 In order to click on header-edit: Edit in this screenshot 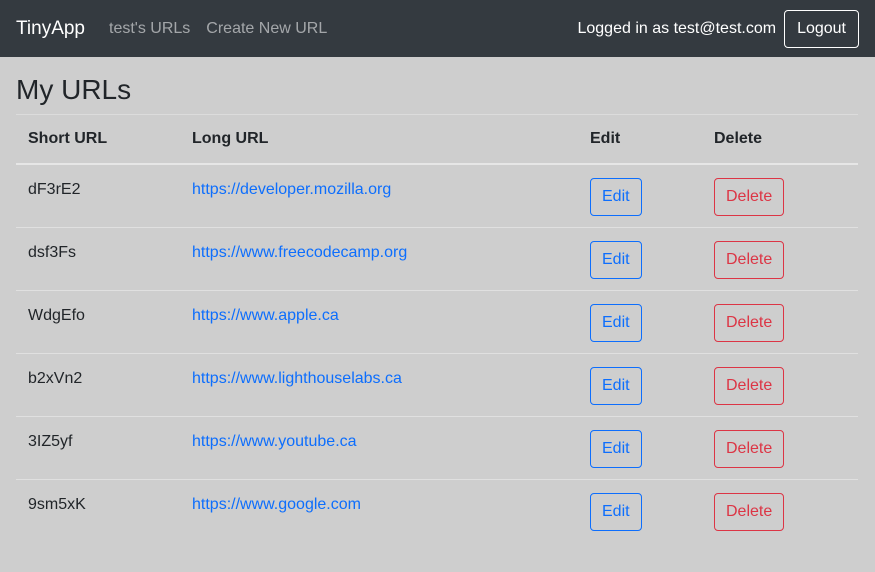, I will do `click(640, 140)`.